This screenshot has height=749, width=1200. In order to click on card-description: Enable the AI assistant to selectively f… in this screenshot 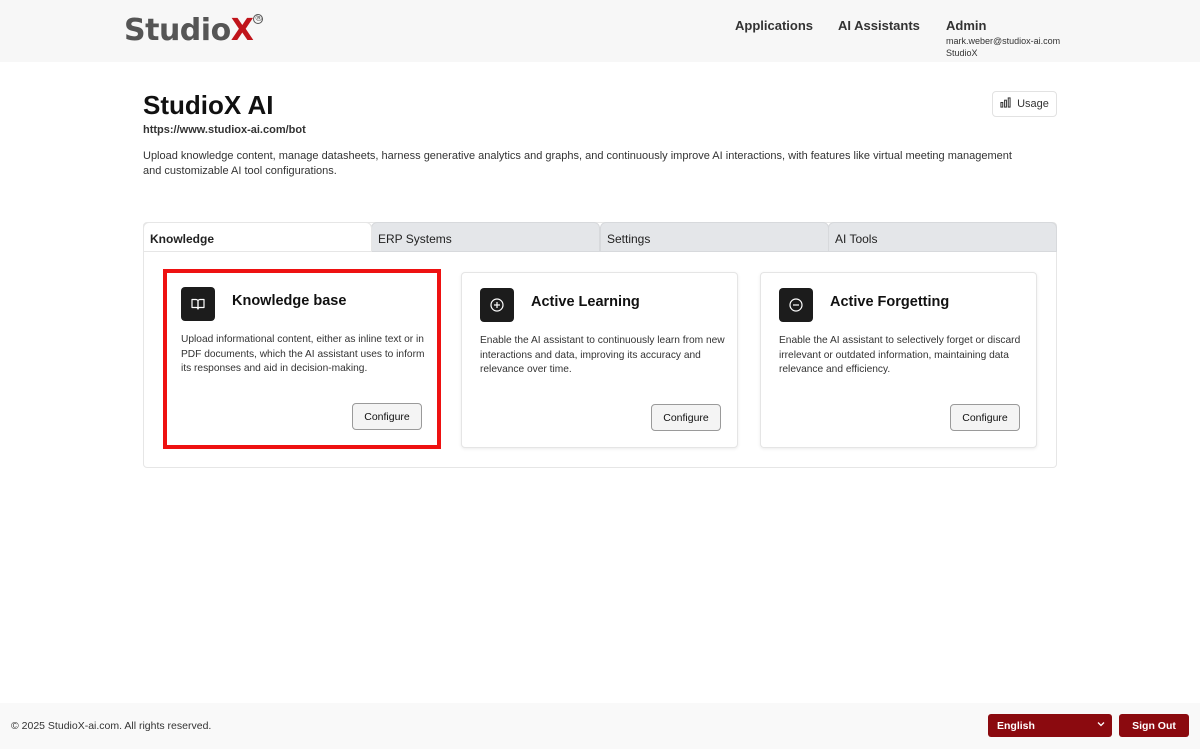, I will do `click(900, 355)`.